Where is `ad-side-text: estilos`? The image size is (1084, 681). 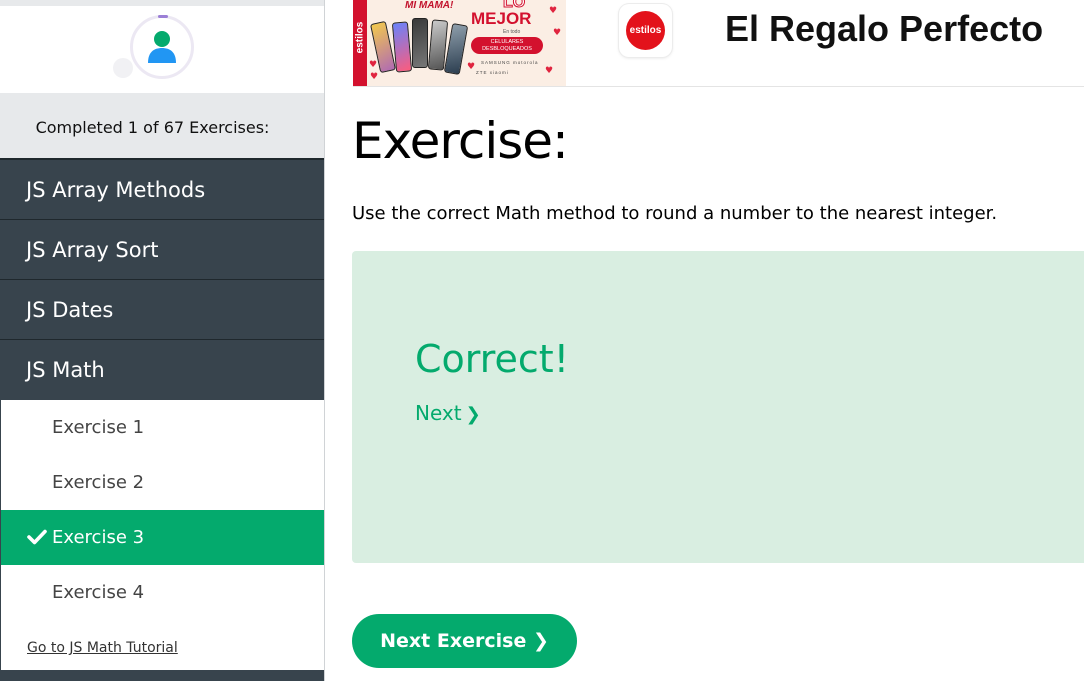 ad-side-text: estilos is located at coordinates (360, 37).